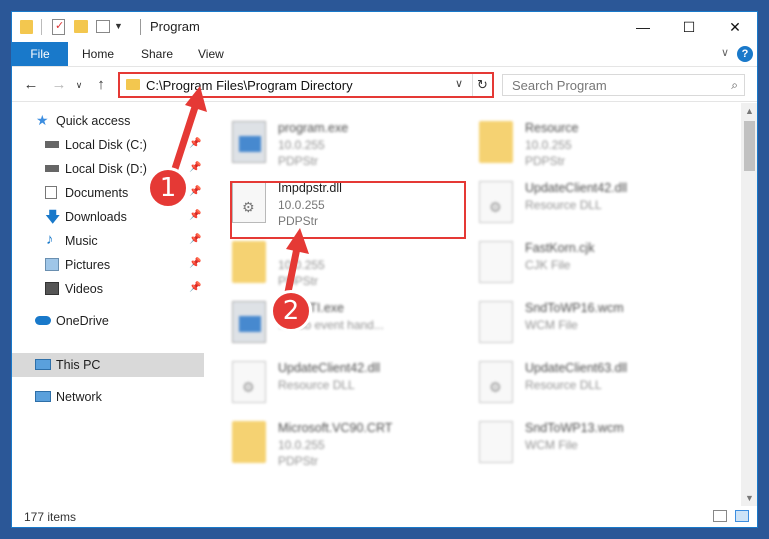 This screenshot has height=539, width=769. Describe the element at coordinates (335, 428) in the screenshot. I see `file-name: Microsoft.VC90.CRT` at that location.